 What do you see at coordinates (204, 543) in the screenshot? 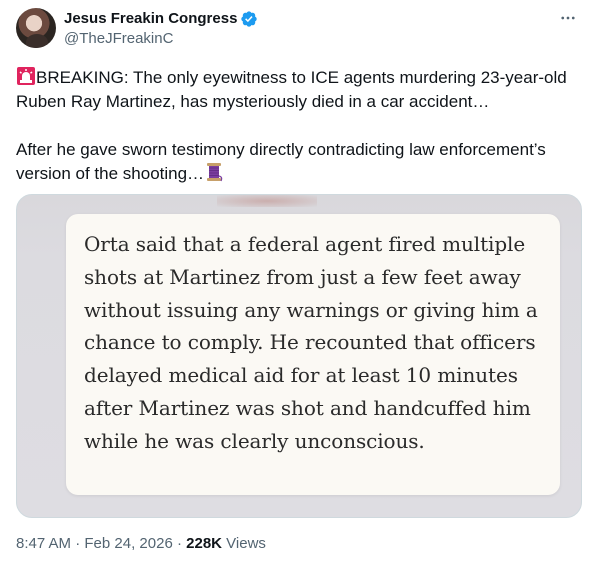
I see `views-count: 228K` at bounding box center [204, 543].